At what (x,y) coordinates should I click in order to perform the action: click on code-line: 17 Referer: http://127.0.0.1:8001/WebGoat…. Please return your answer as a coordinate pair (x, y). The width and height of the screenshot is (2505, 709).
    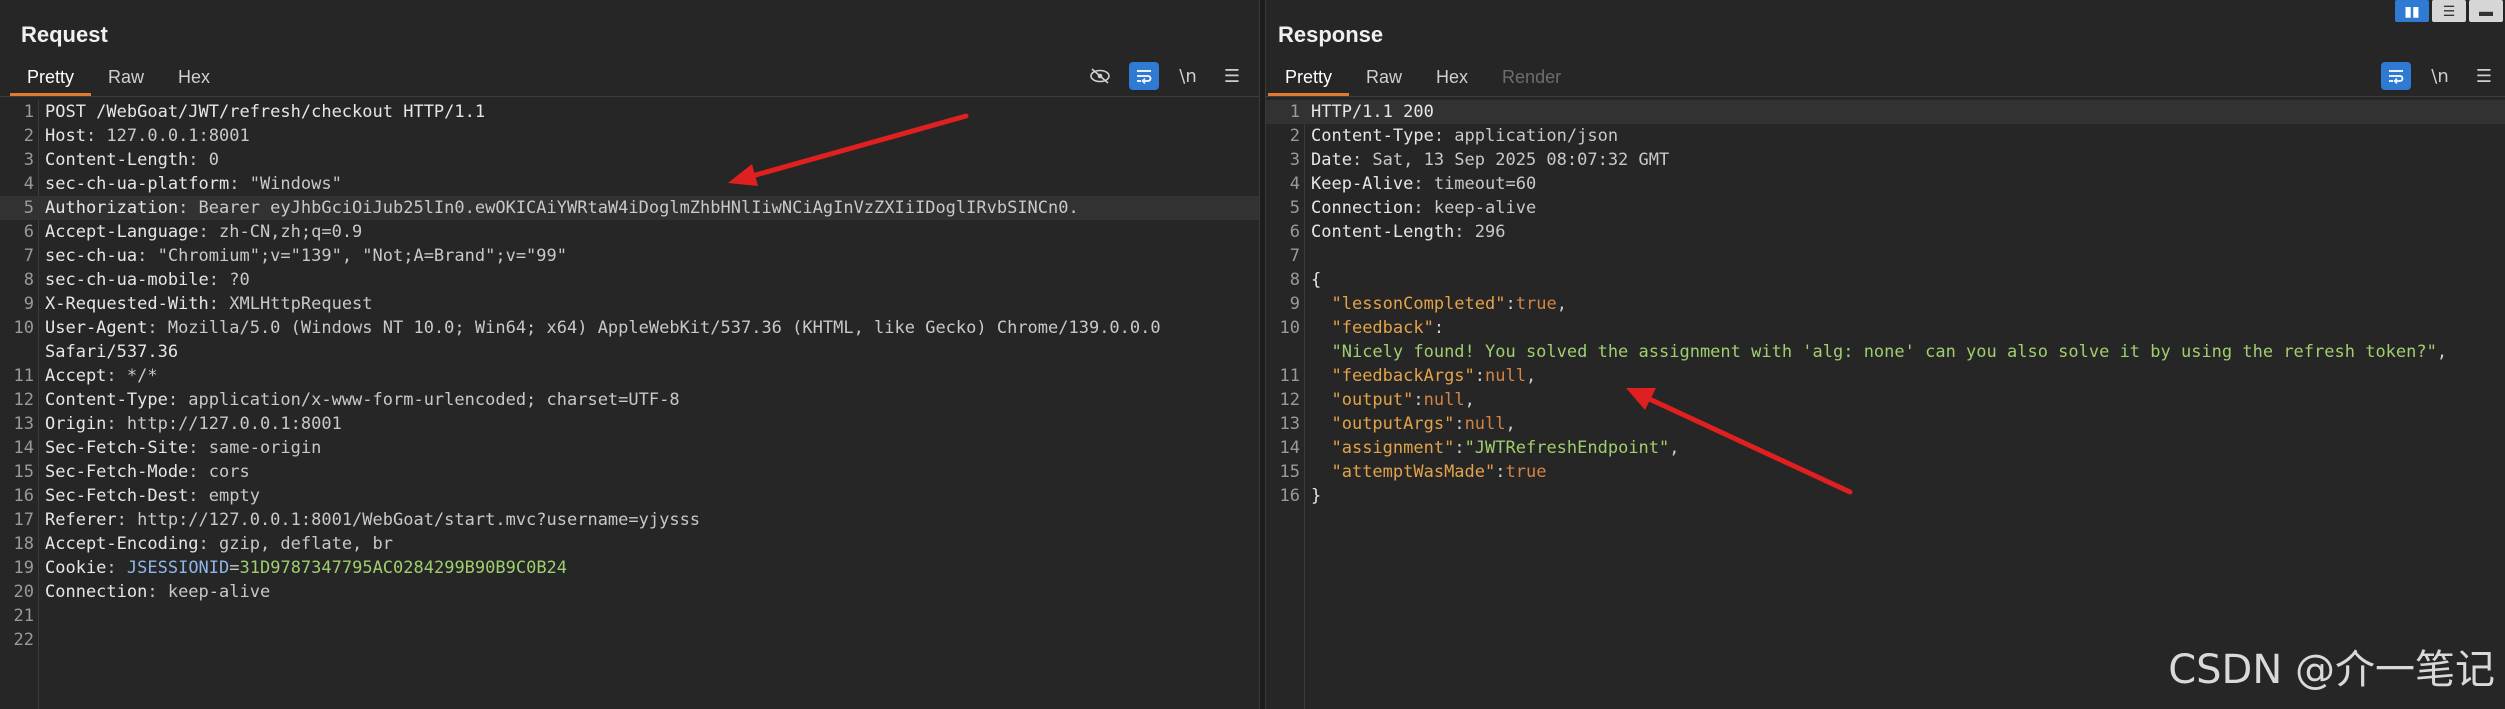
    Looking at the image, I should click on (629, 520).